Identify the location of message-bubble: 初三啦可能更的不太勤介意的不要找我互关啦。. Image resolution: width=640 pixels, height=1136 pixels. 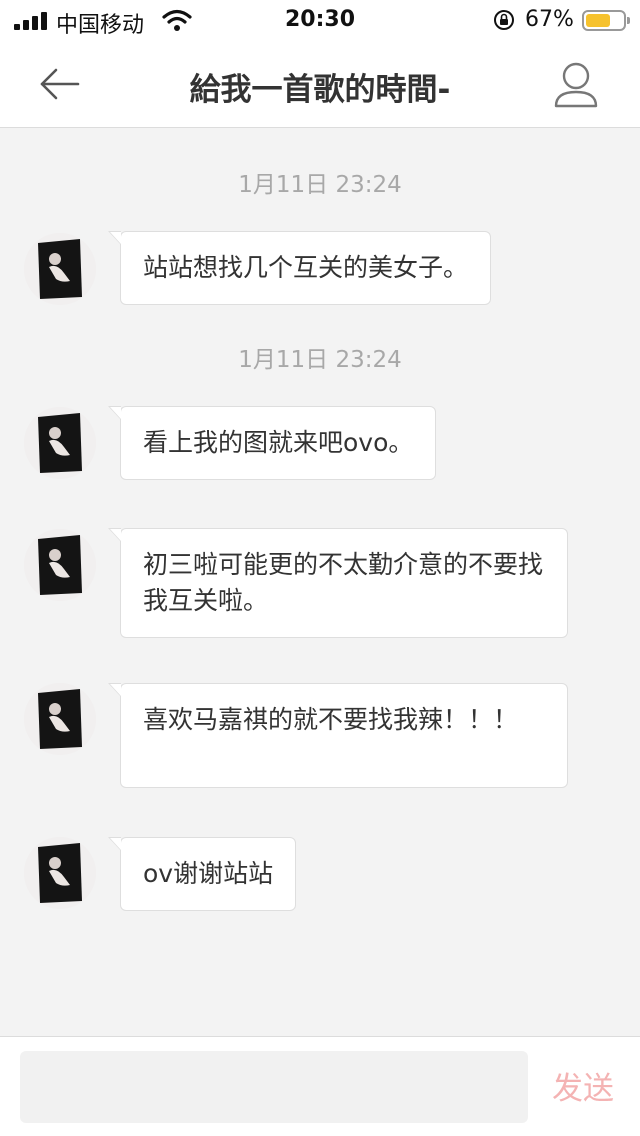
(338, 583).